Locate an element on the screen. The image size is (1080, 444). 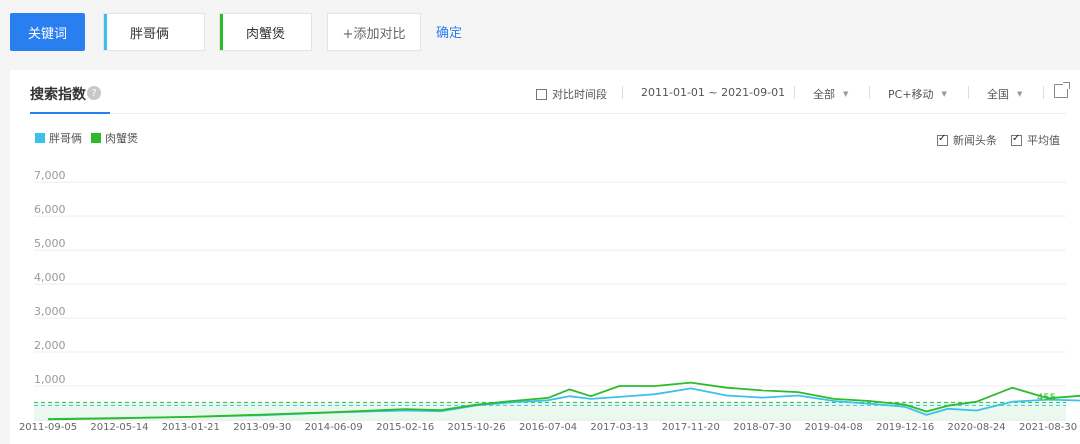
keyword-button: 关键词 is located at coordinates (47, 32).